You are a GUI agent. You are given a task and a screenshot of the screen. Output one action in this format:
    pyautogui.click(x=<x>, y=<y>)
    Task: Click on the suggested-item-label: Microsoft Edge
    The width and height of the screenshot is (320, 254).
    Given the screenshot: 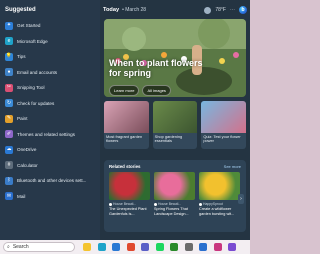 What is the action you would take?
    pyautogui.click(x=32, y=41)
    